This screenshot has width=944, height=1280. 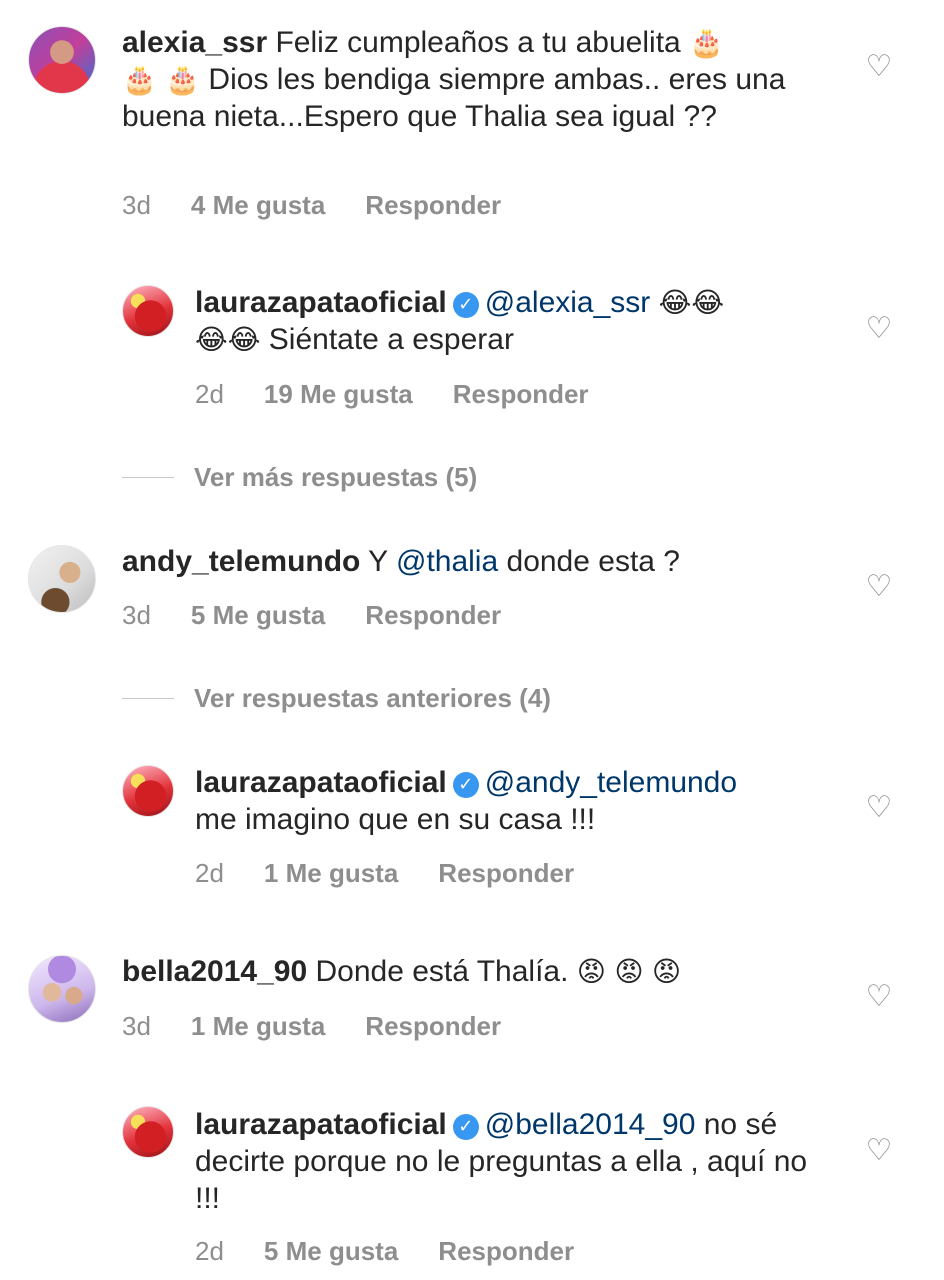 I want to click on comment-body: me imagino que en su casa !!!, so click(x=395, y=819).